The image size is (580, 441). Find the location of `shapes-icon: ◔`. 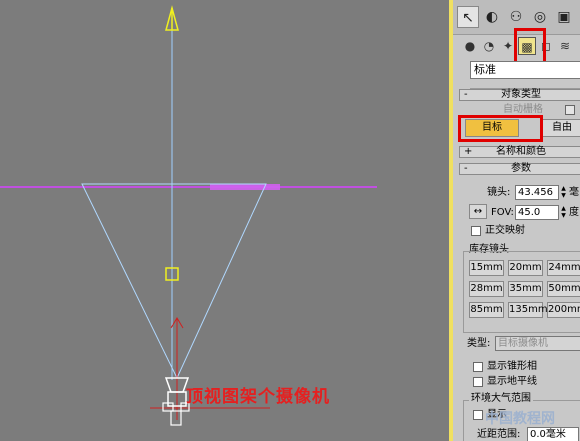

shapes-icon: ◔ is located at coordinates (489, 46).